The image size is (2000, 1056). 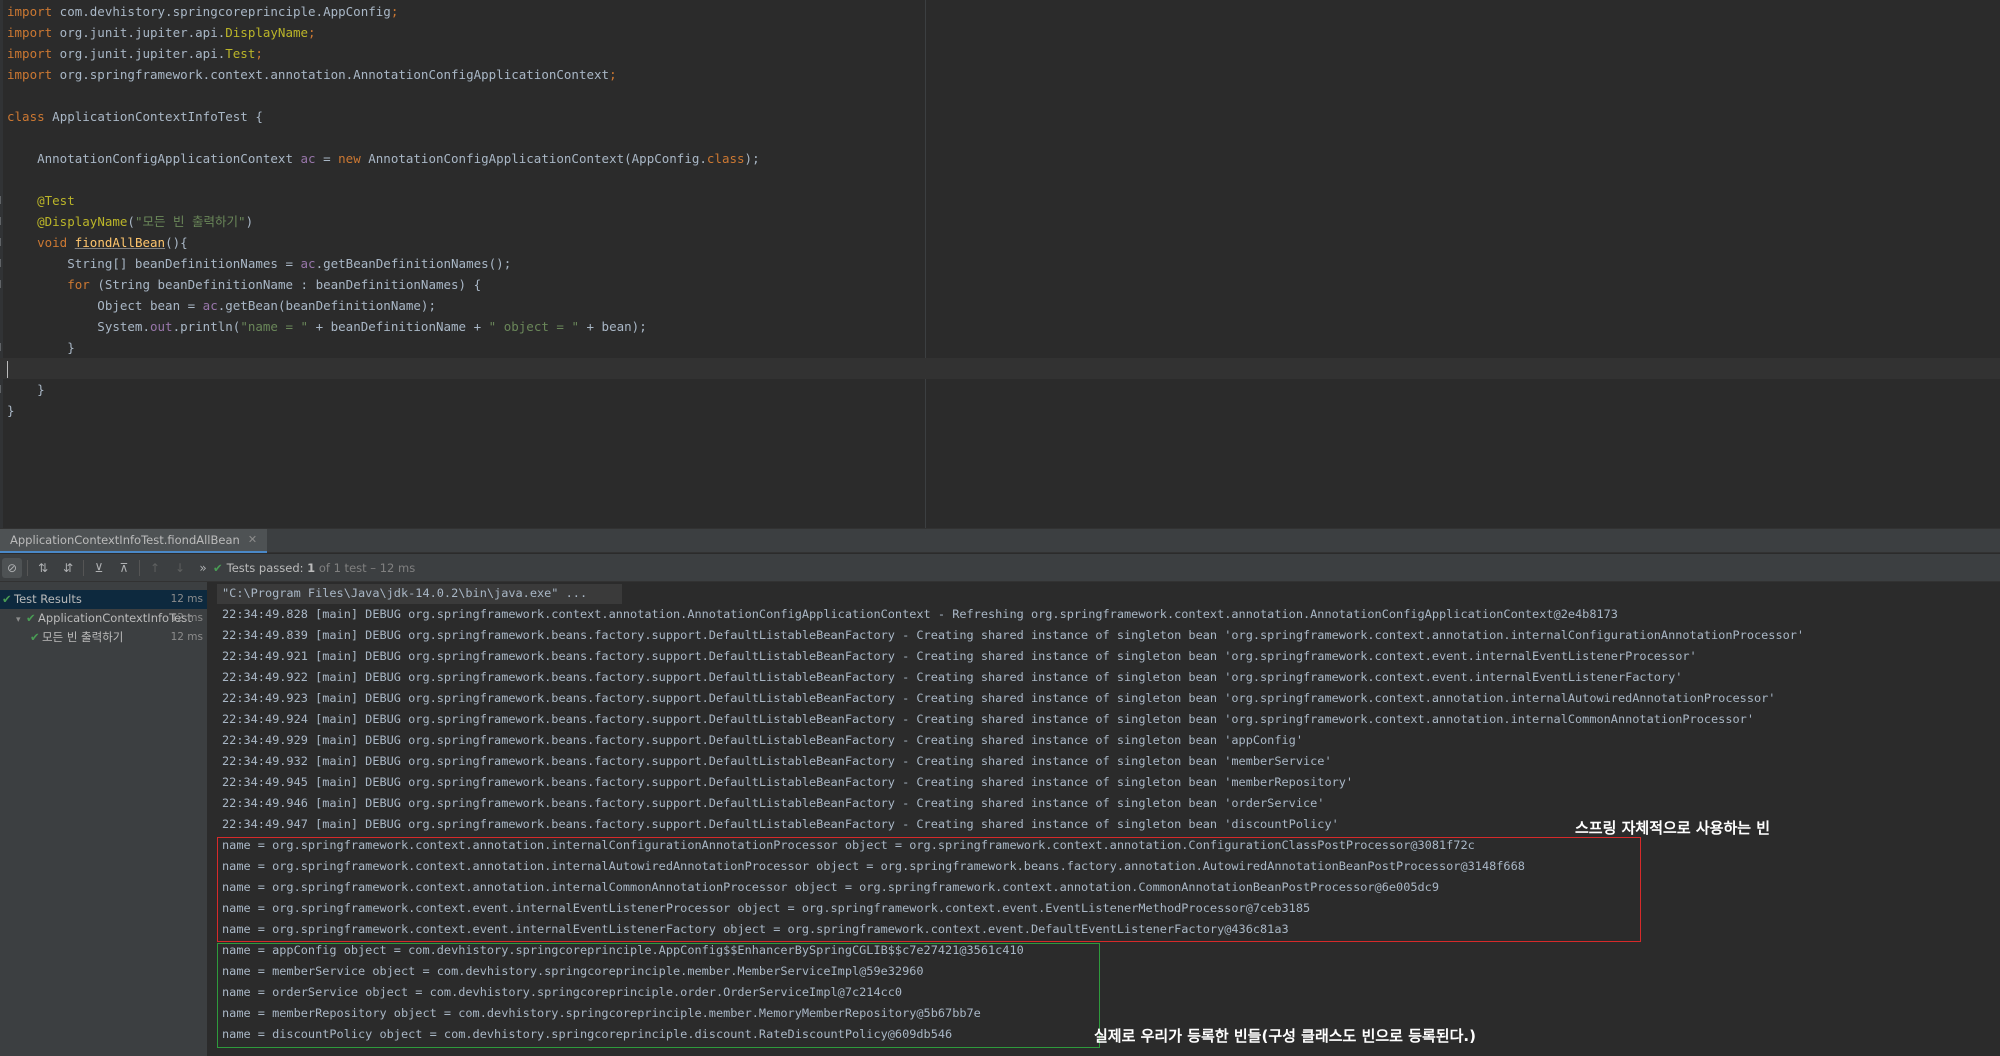 What do you see at coordinates (206, 326) in the screenshot?
I see `code-token: .println(` at bounding box center [206, 326].